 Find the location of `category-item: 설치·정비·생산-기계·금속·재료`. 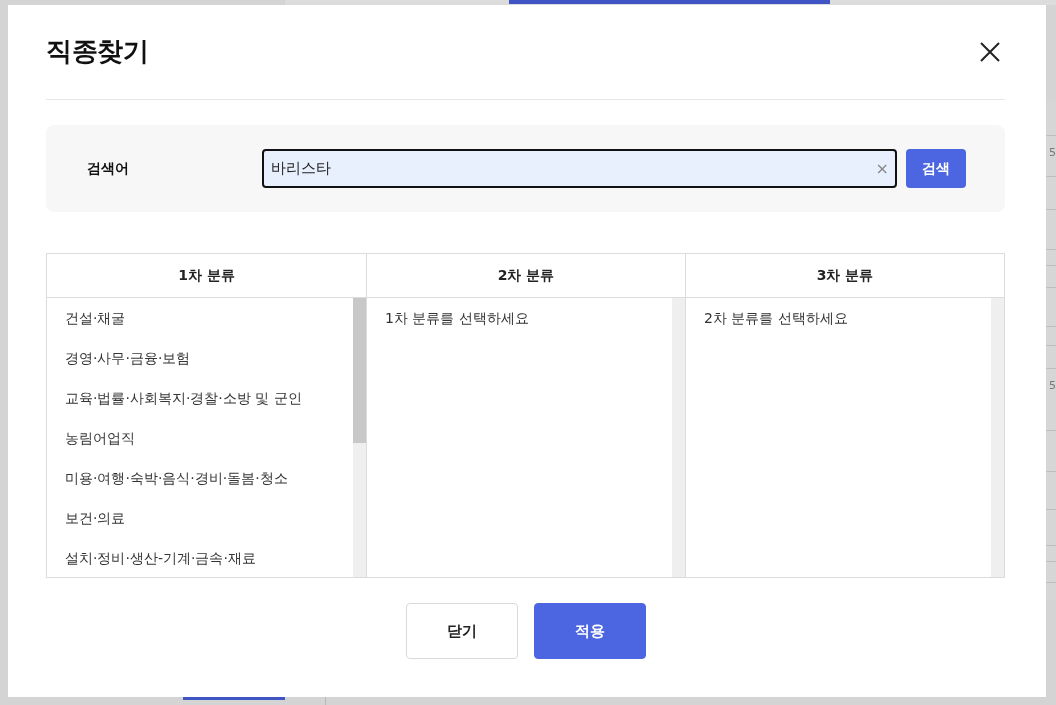

category-item: 설치·정비·생산-기계·금속·재료 is located at coordinates (209, 558).